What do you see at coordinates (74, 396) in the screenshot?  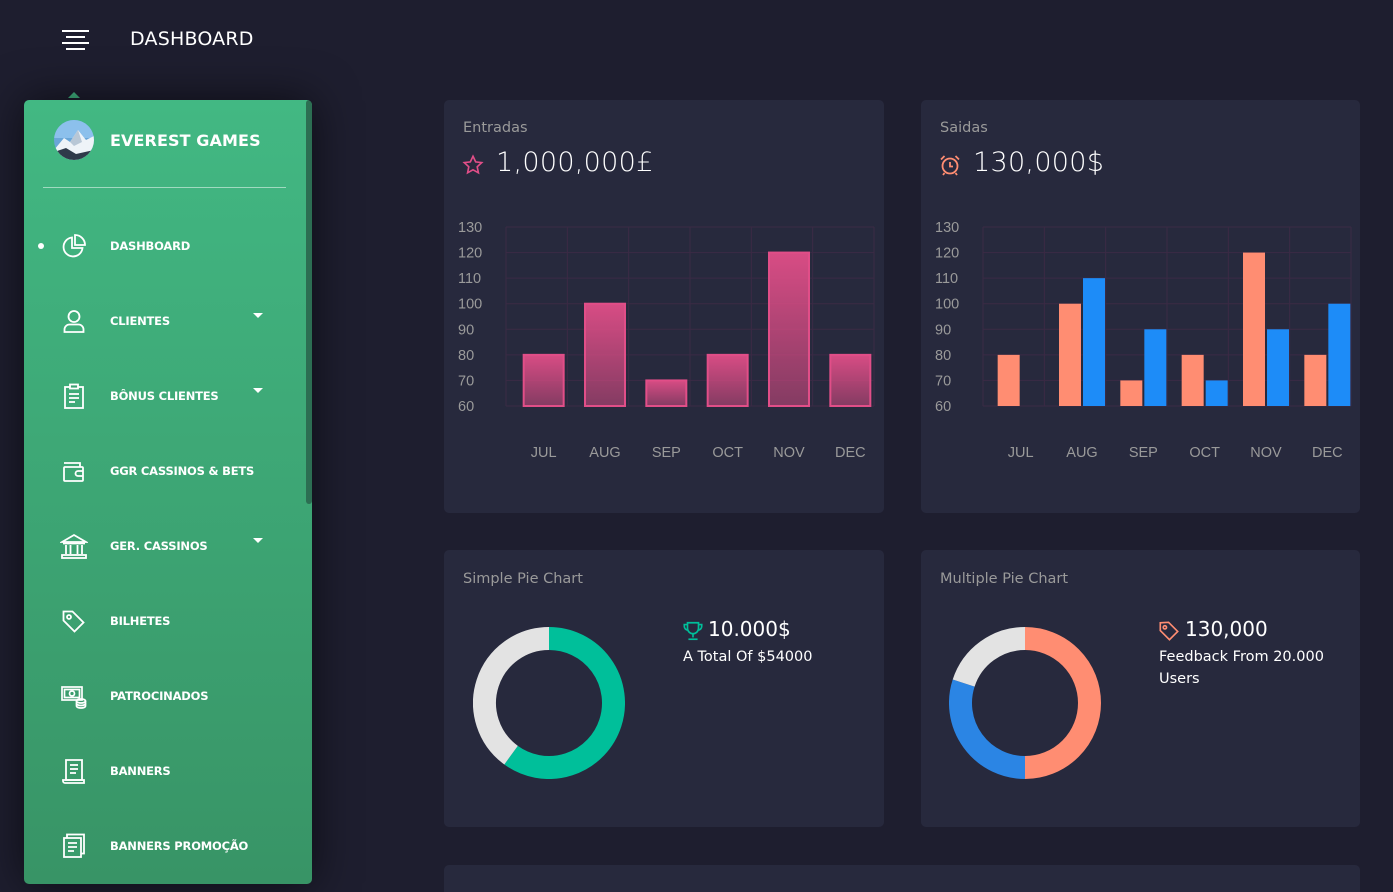 I see `clipboard-icon` at bounding box center [74, 396].